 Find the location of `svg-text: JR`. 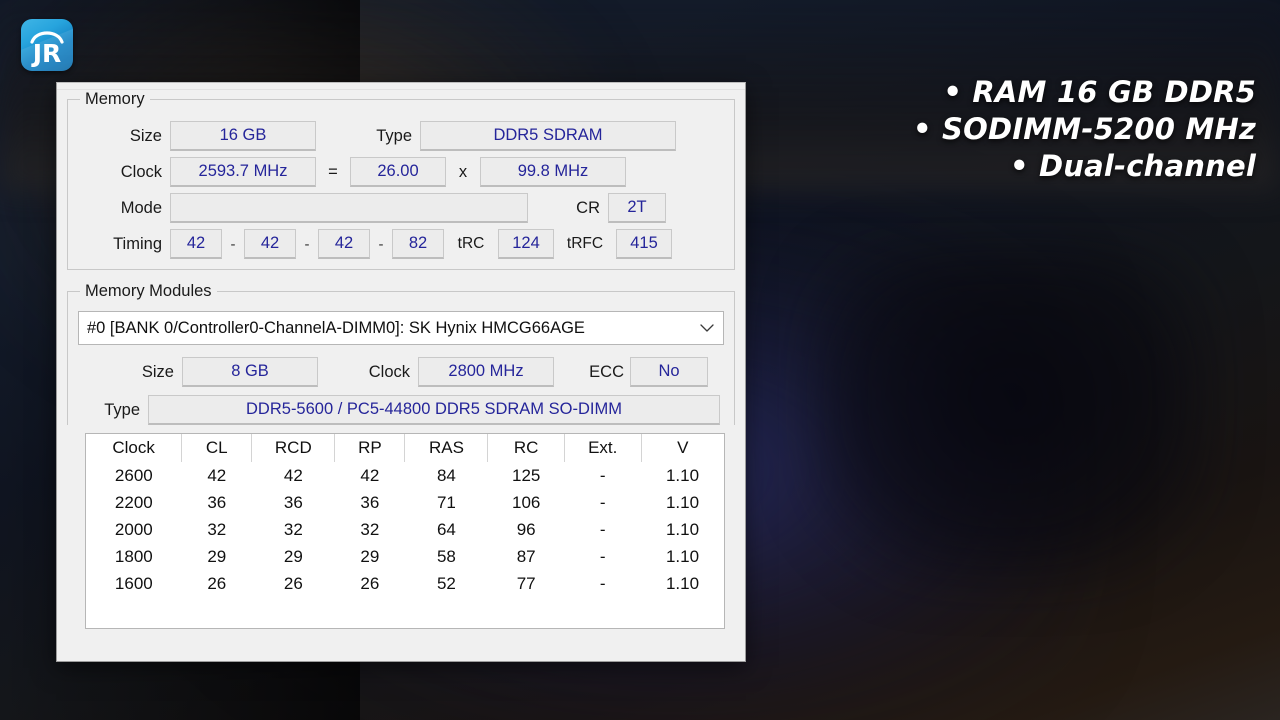

svg-text: JR is located at coordinates (46, 53).